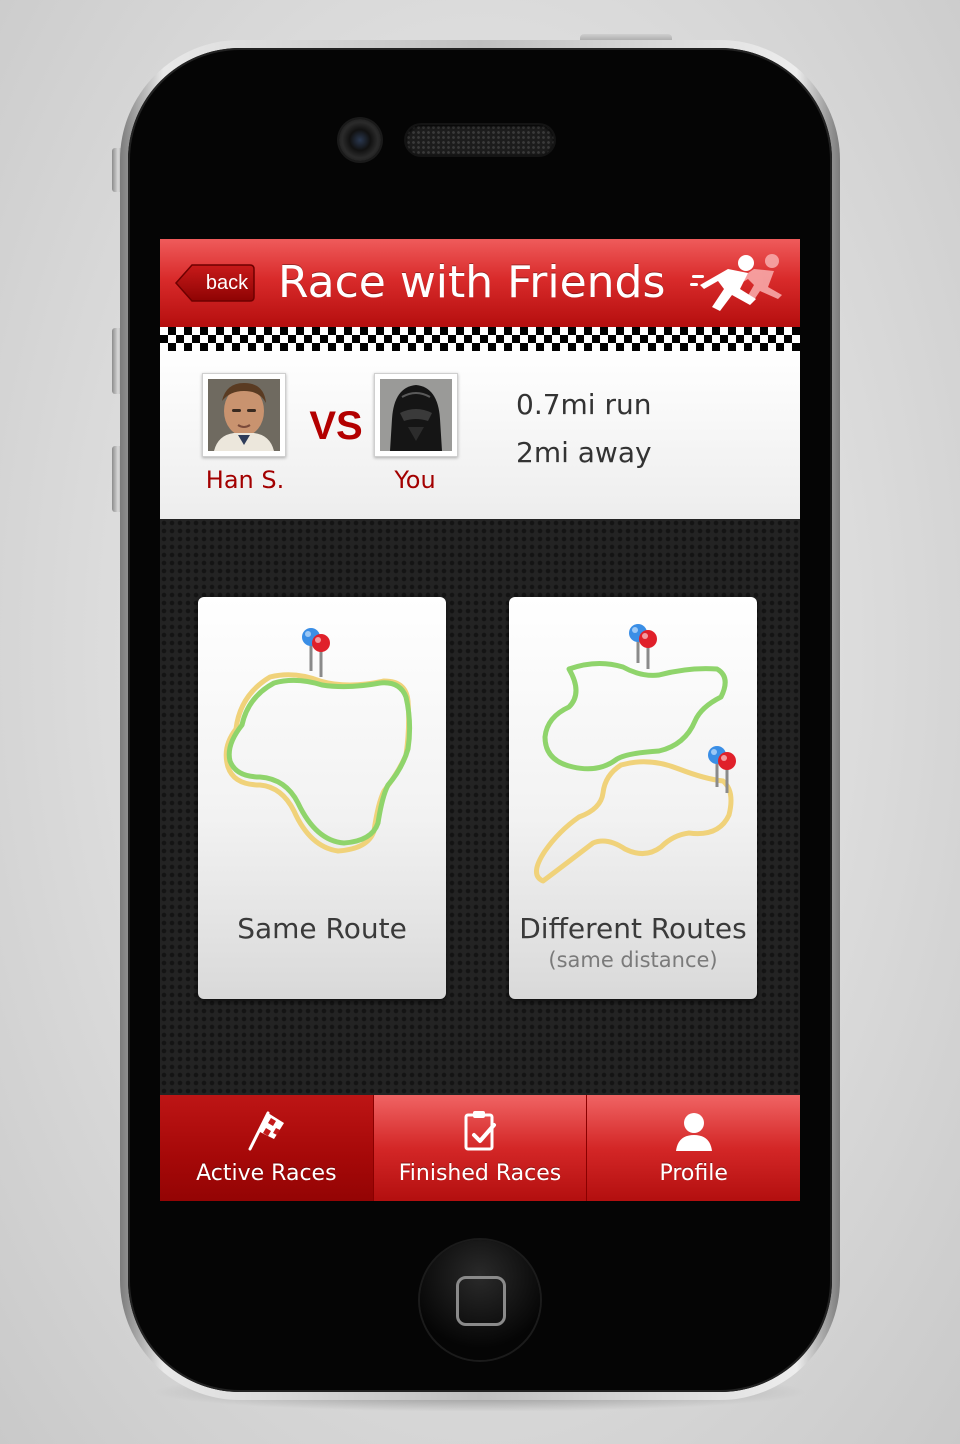 This screenshot has height=1444, width=960. What do you see at coordinates (480, 1131) in the screenshot?
I see `clipboard-check-icon` at bounding box center [480, 1131].